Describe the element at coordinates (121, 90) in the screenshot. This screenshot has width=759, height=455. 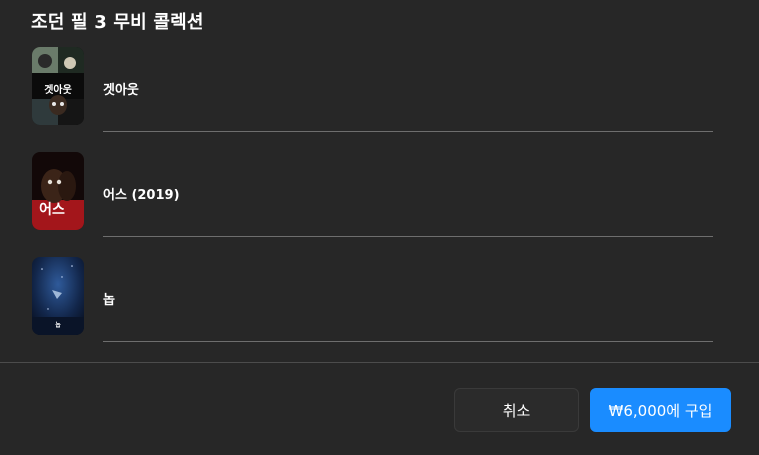
I see `movie-title-get-out: 겟아웃` at that location.